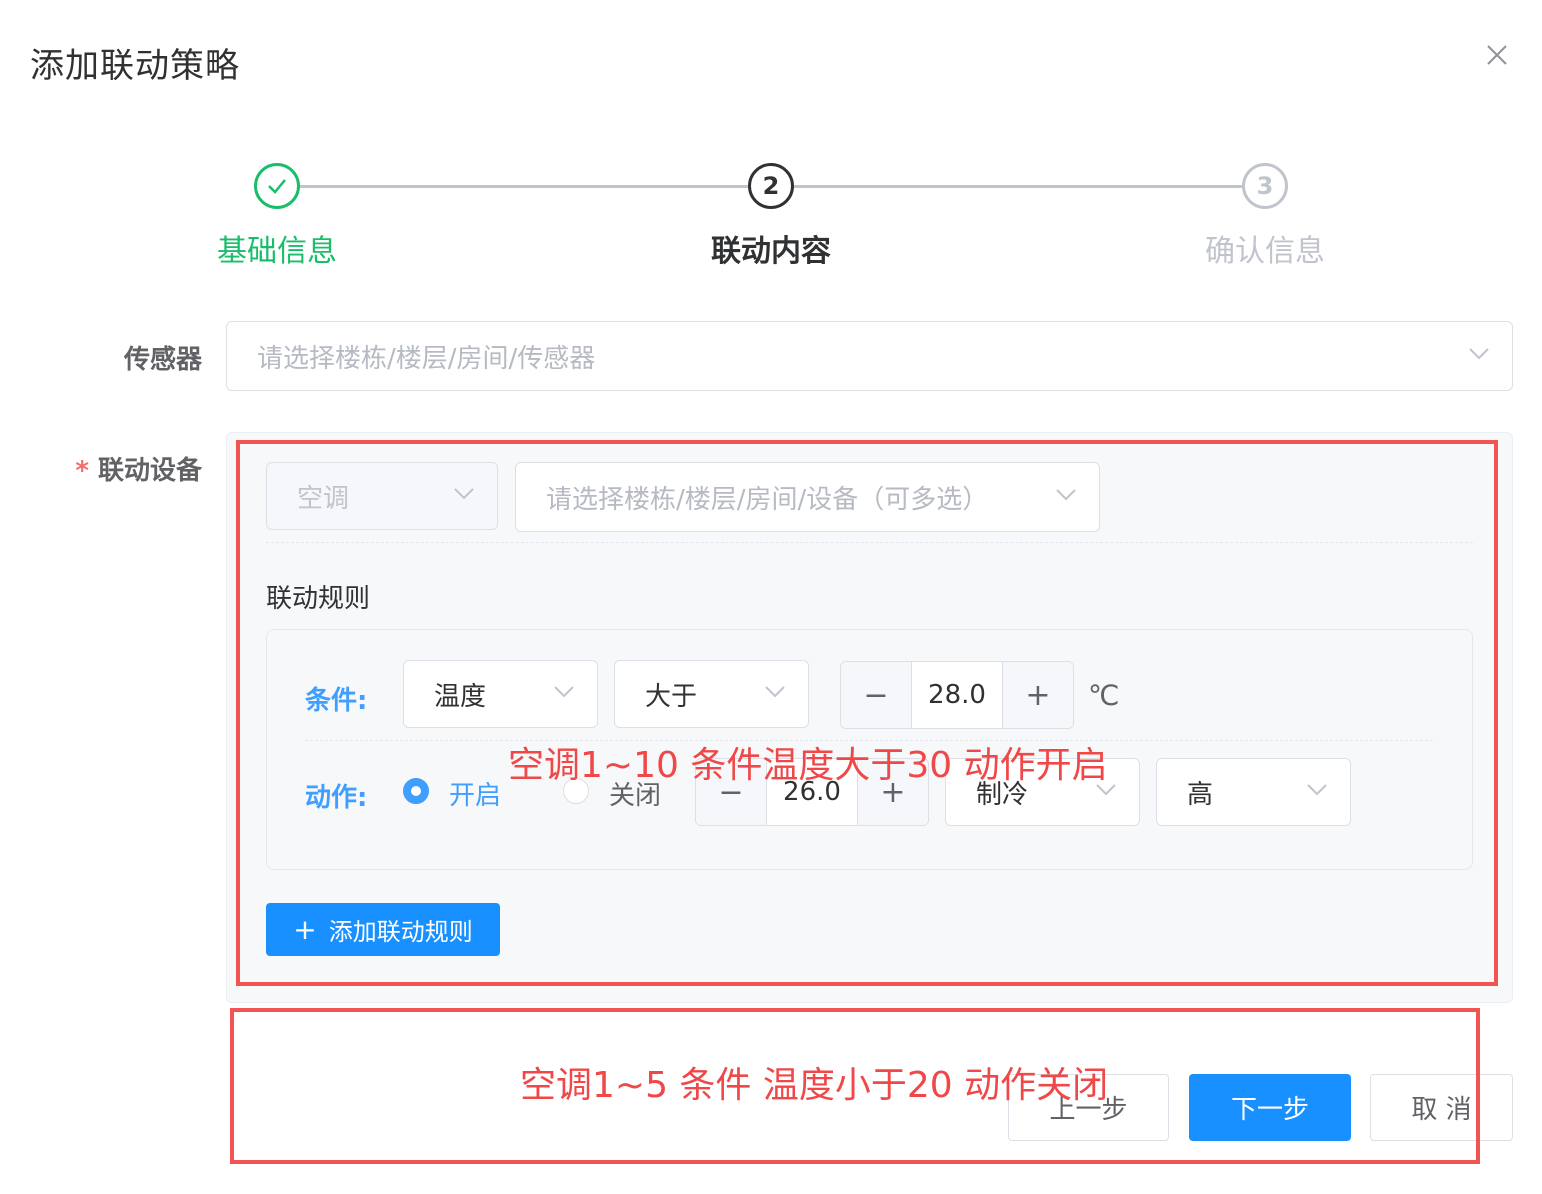 This screenshot has width=1542, height=1194. I want to click on chevron-down-icon, so click(1479, 354).